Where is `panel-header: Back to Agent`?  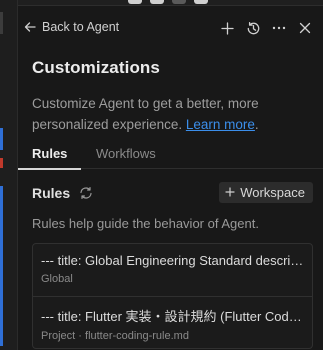
panel-header: Back to Agent is located at coordinates (171, 30).